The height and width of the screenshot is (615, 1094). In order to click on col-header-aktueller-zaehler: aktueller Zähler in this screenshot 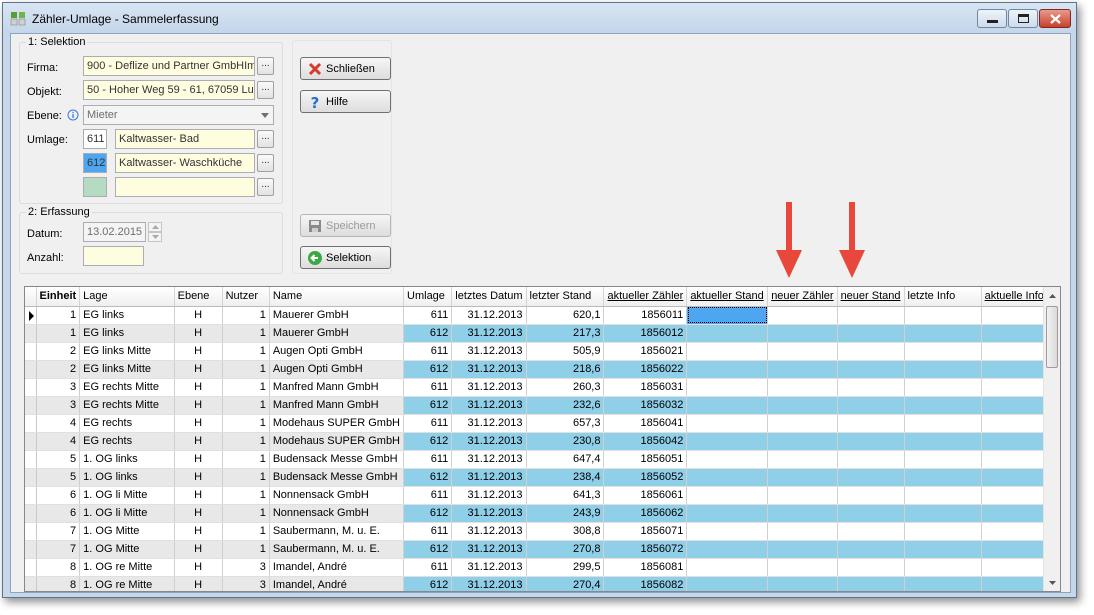, I will do `click(645, 297)`.